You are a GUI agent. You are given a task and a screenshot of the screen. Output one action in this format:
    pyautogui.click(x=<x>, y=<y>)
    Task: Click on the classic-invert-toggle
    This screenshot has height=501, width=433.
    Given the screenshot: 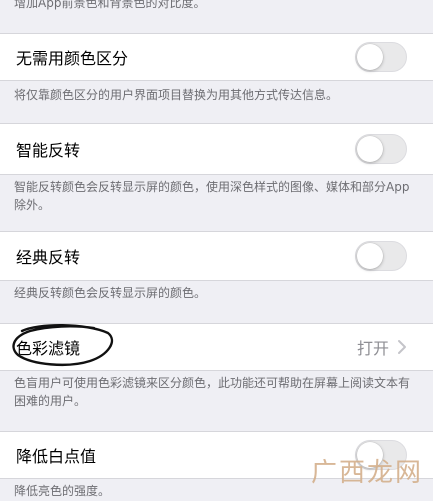 What is the action you would take?
    pyautogui.click(x=381, y=256)
    